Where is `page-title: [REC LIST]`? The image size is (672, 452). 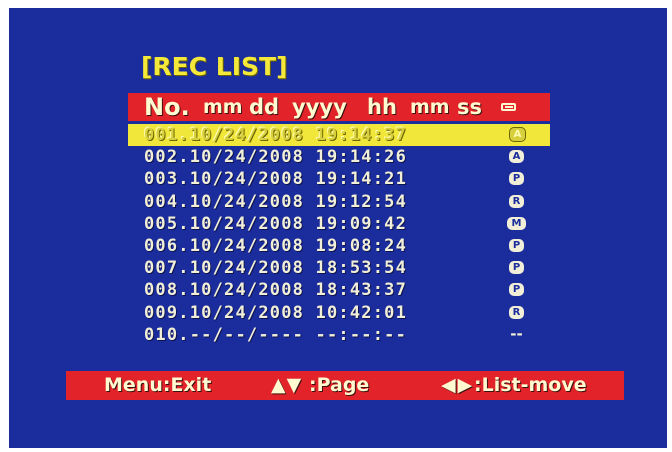
page-title: [REC LIST] is located at coordinates (214, 66).